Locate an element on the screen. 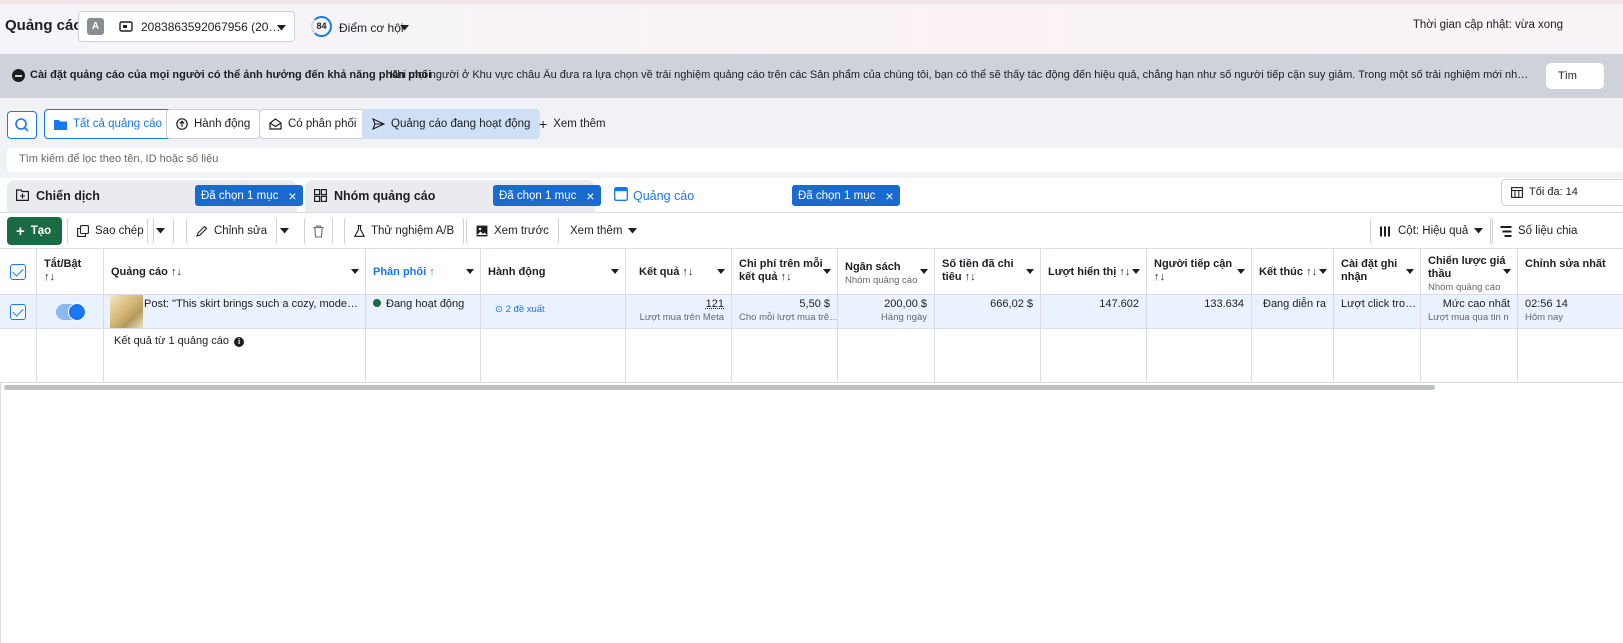  columns-button: Cột: Hiệu quả is located at coordinates (1432, 231).